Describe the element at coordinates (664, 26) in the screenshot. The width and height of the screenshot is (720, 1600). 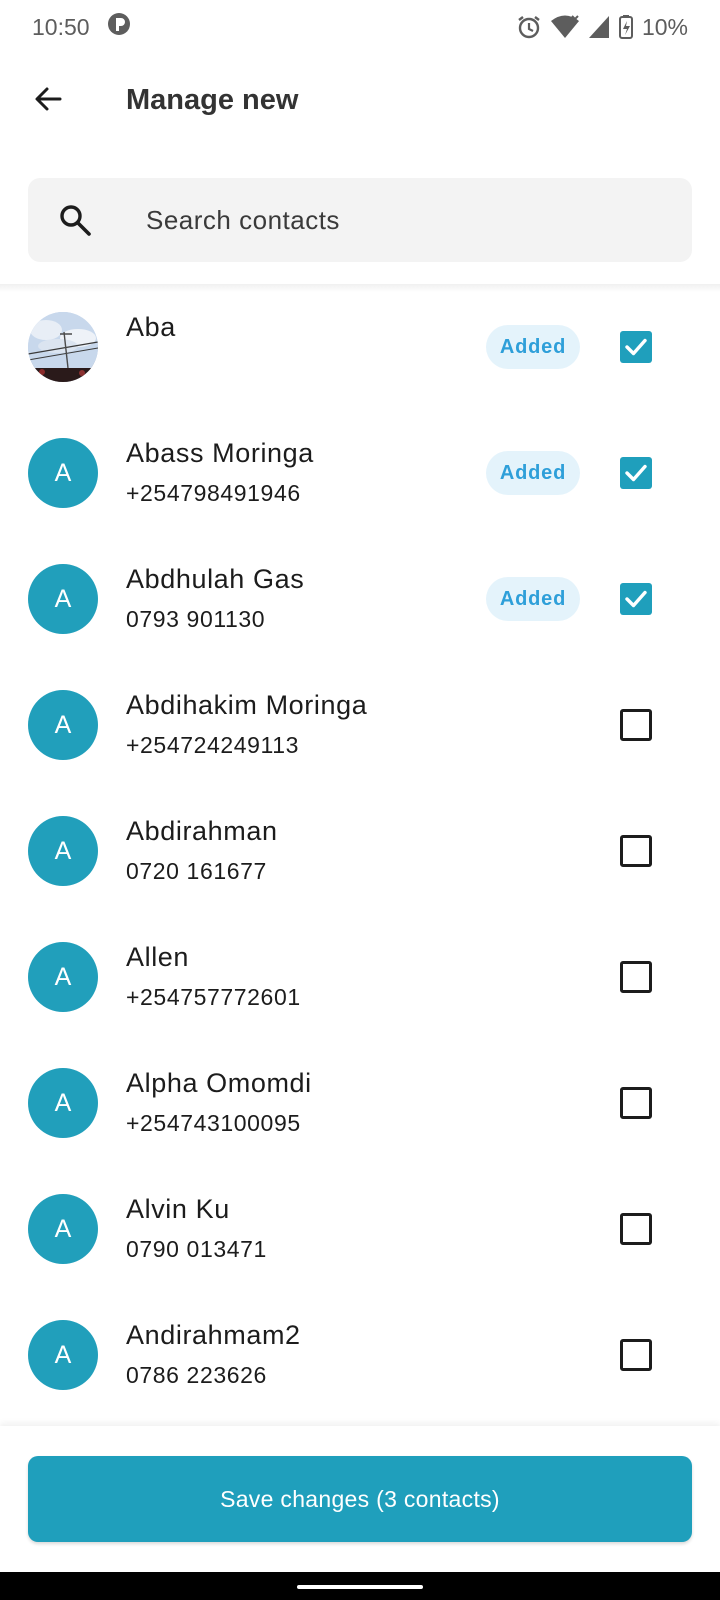
I see `battery-percent: 10%` at that location.